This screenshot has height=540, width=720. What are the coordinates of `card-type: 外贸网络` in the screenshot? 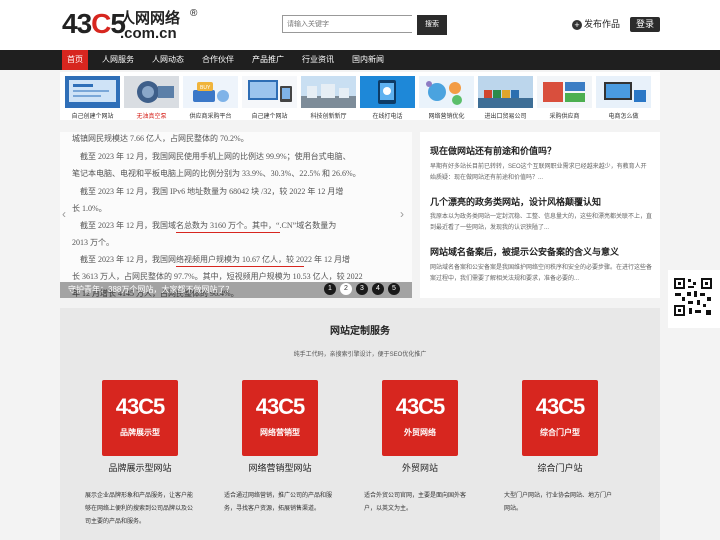 It's located at (420, 432).